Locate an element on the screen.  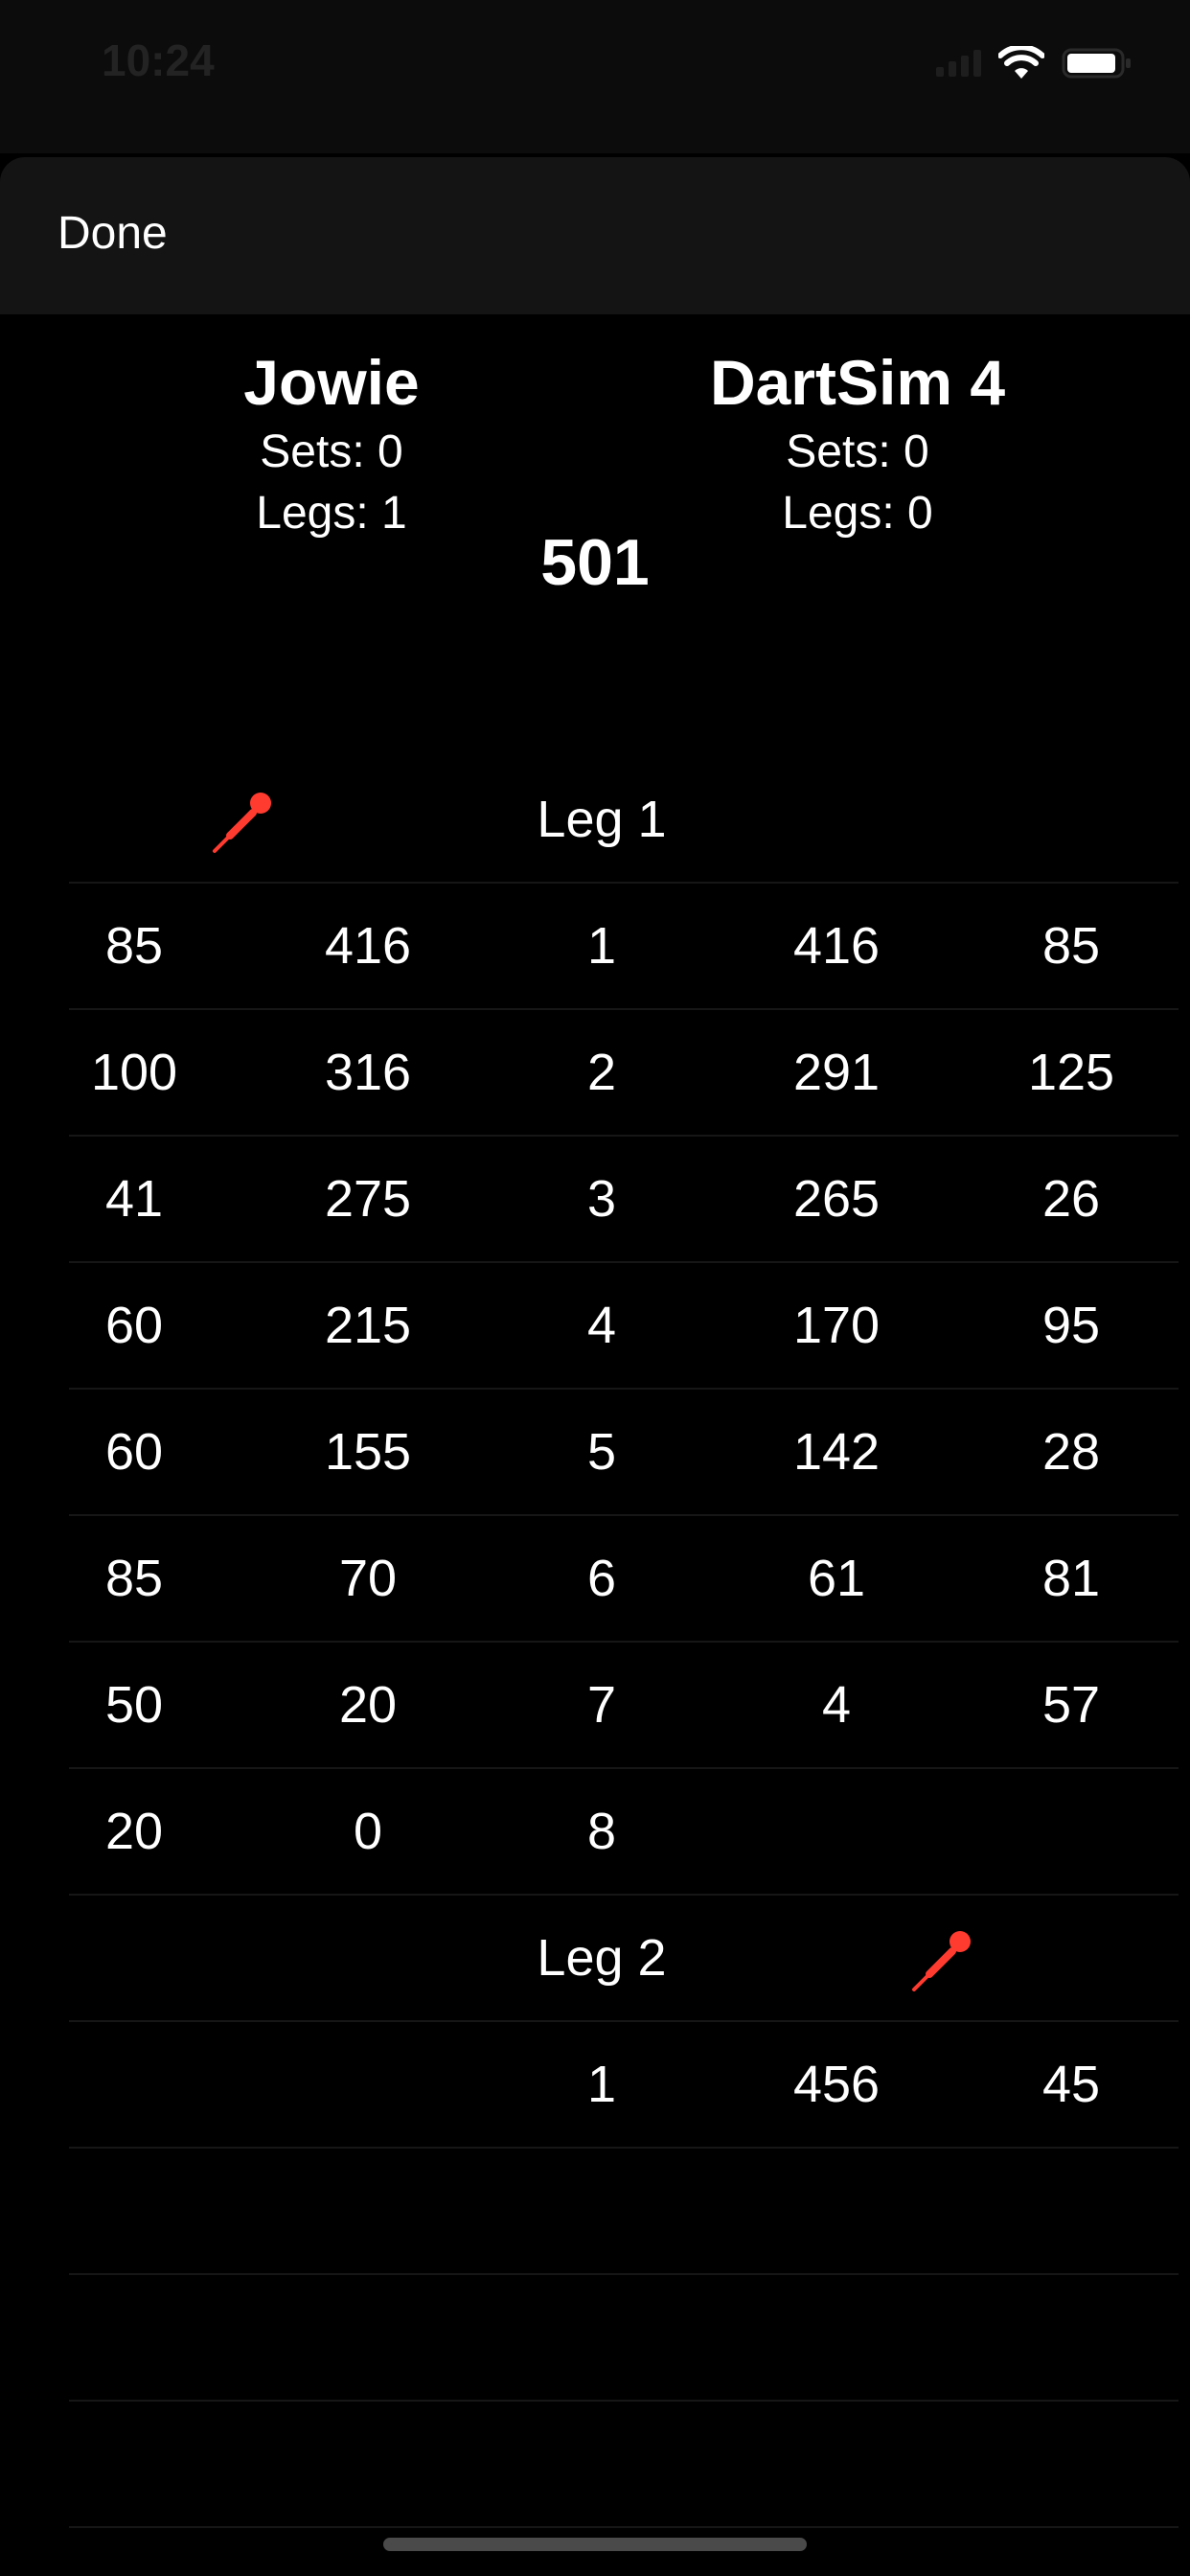
done-button: Done is located at coordinates (113, 233).